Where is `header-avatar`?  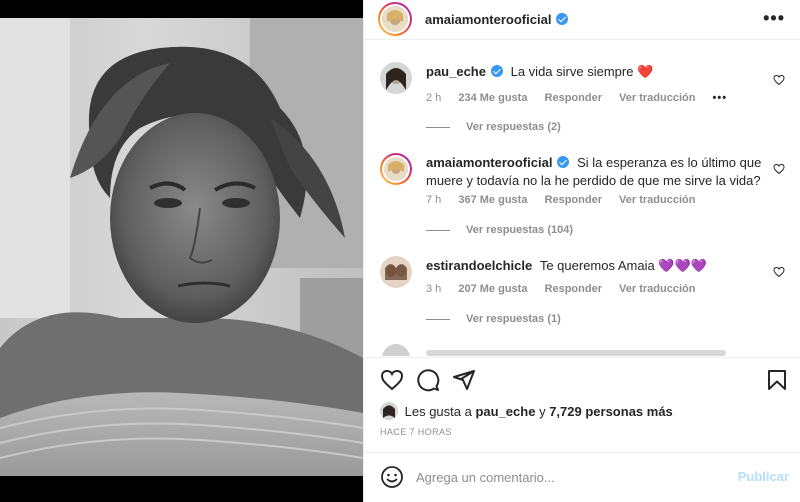
header-avatar is located at coordinates (395, 19).